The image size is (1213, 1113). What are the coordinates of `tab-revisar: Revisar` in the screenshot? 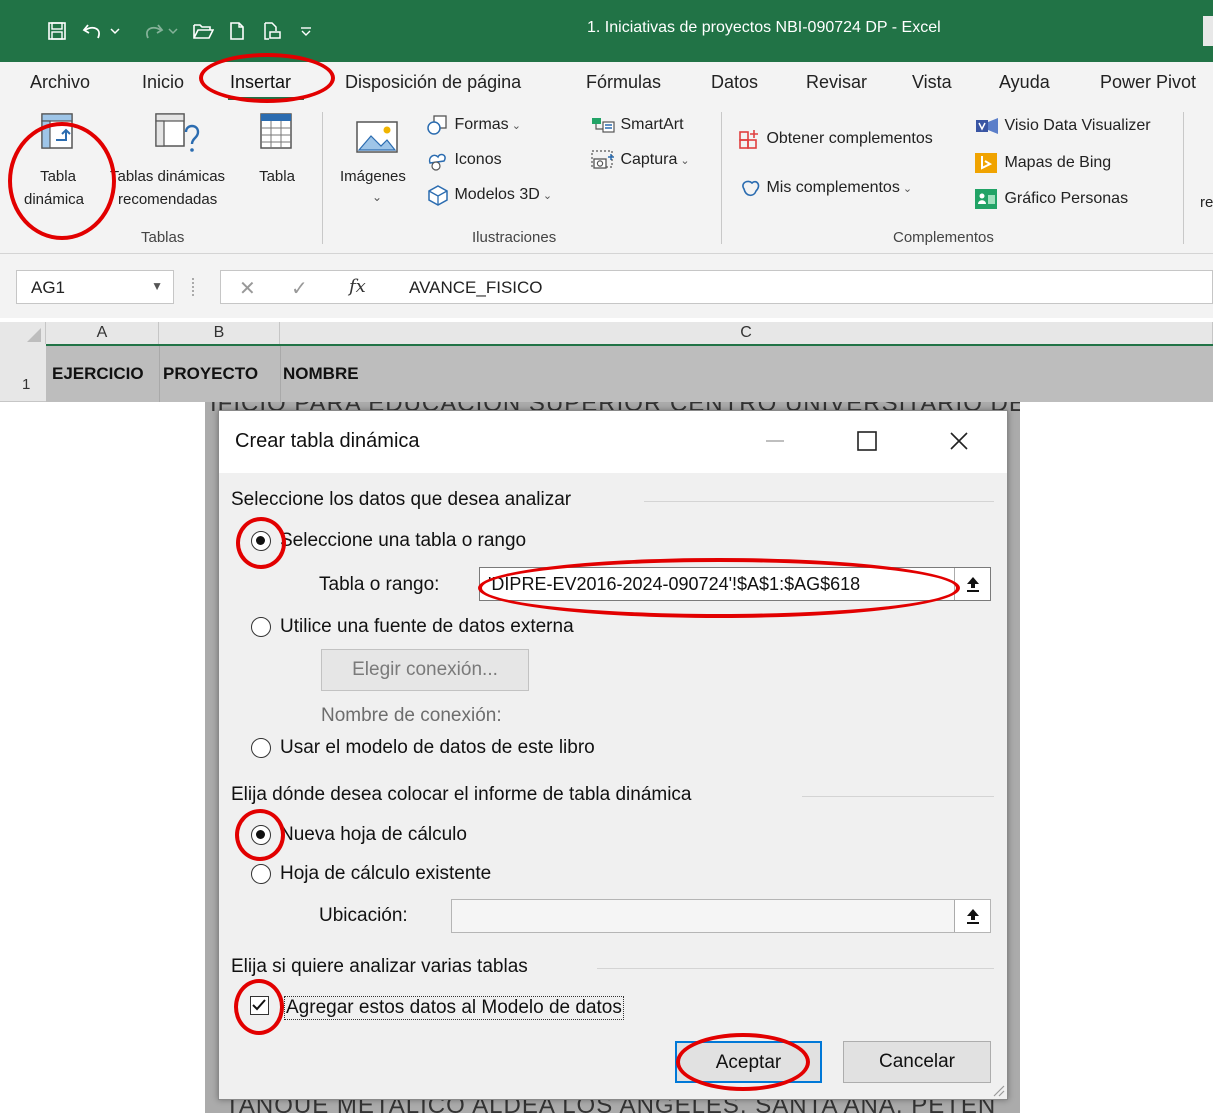 It's located at (836, 82).